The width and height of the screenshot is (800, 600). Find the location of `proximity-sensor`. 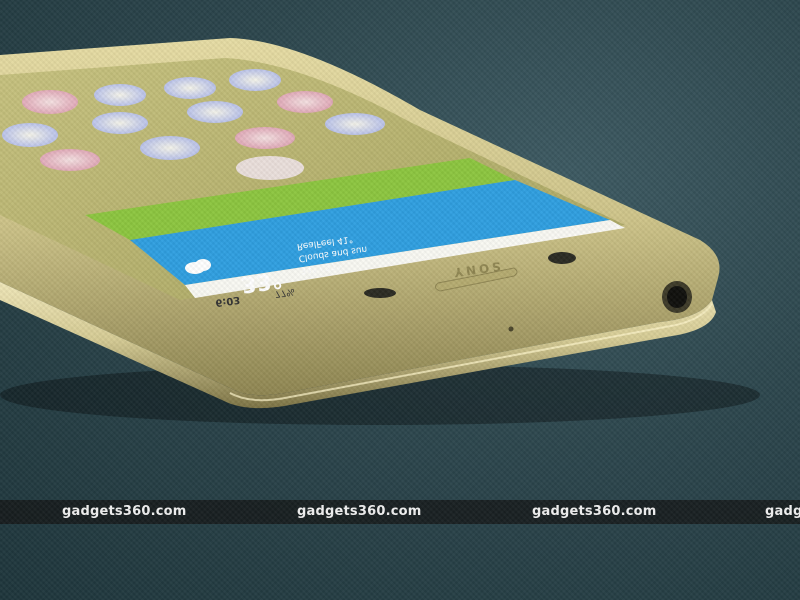

proximity-sensor is located at coordinates (380, 293).